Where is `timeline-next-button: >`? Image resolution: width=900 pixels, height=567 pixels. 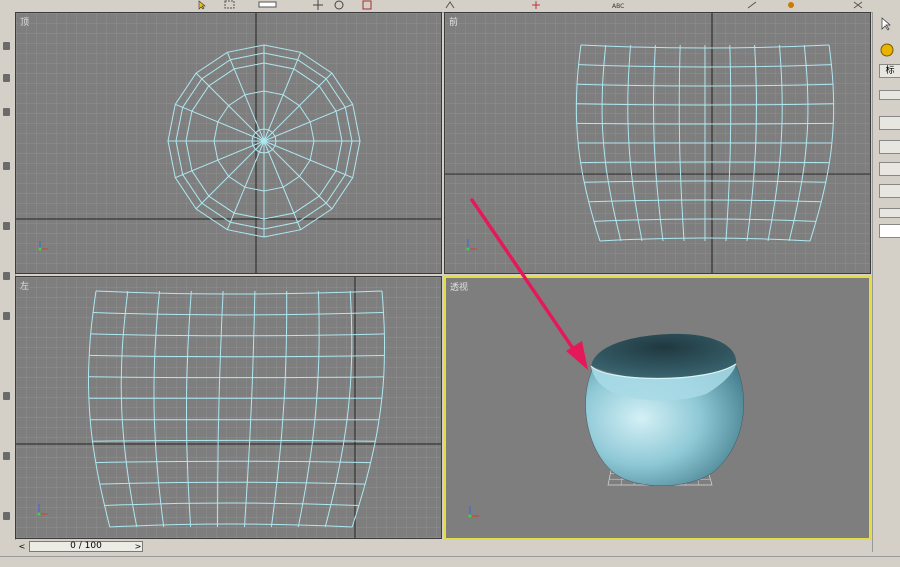
timeline-next-button: > is located at coordinates (138, 546).